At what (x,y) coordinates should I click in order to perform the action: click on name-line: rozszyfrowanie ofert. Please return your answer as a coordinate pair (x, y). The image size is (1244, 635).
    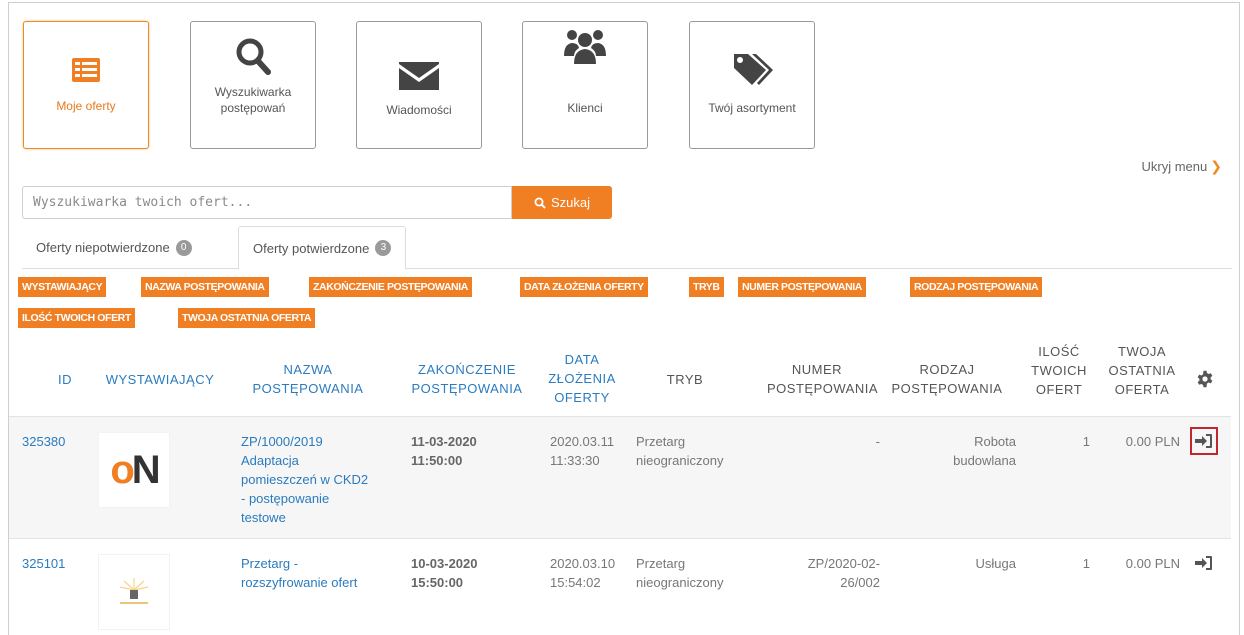
    Looking at the image, I should click on (299, 582).